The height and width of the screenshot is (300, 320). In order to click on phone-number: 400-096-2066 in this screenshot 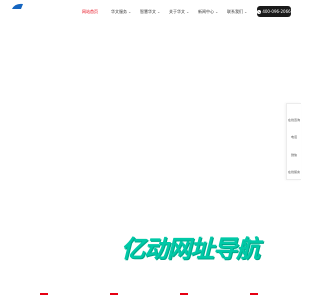, I will do `click(276, 11)`.